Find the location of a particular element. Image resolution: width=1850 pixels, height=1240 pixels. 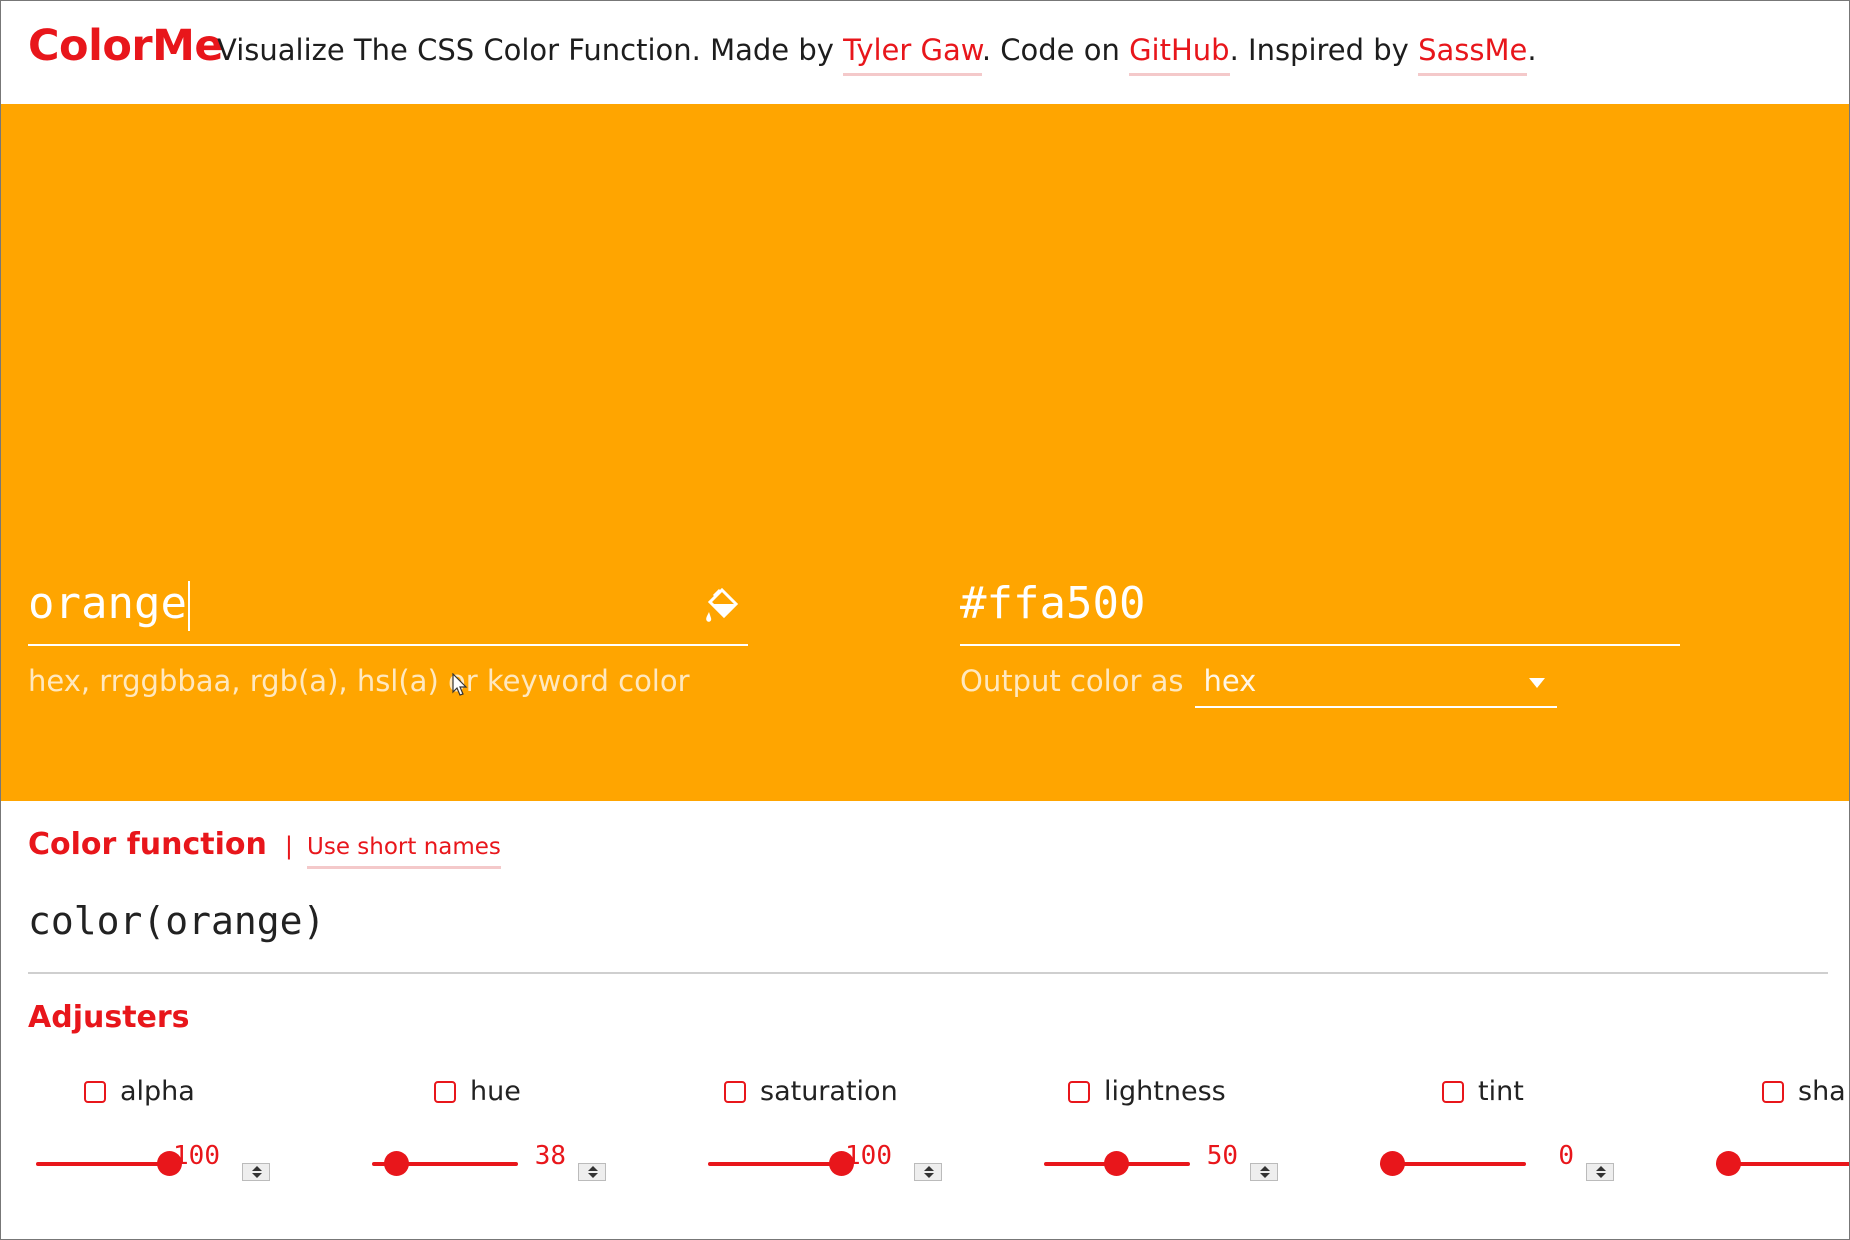

hue-spinner is located at coordinates (592, 1172).